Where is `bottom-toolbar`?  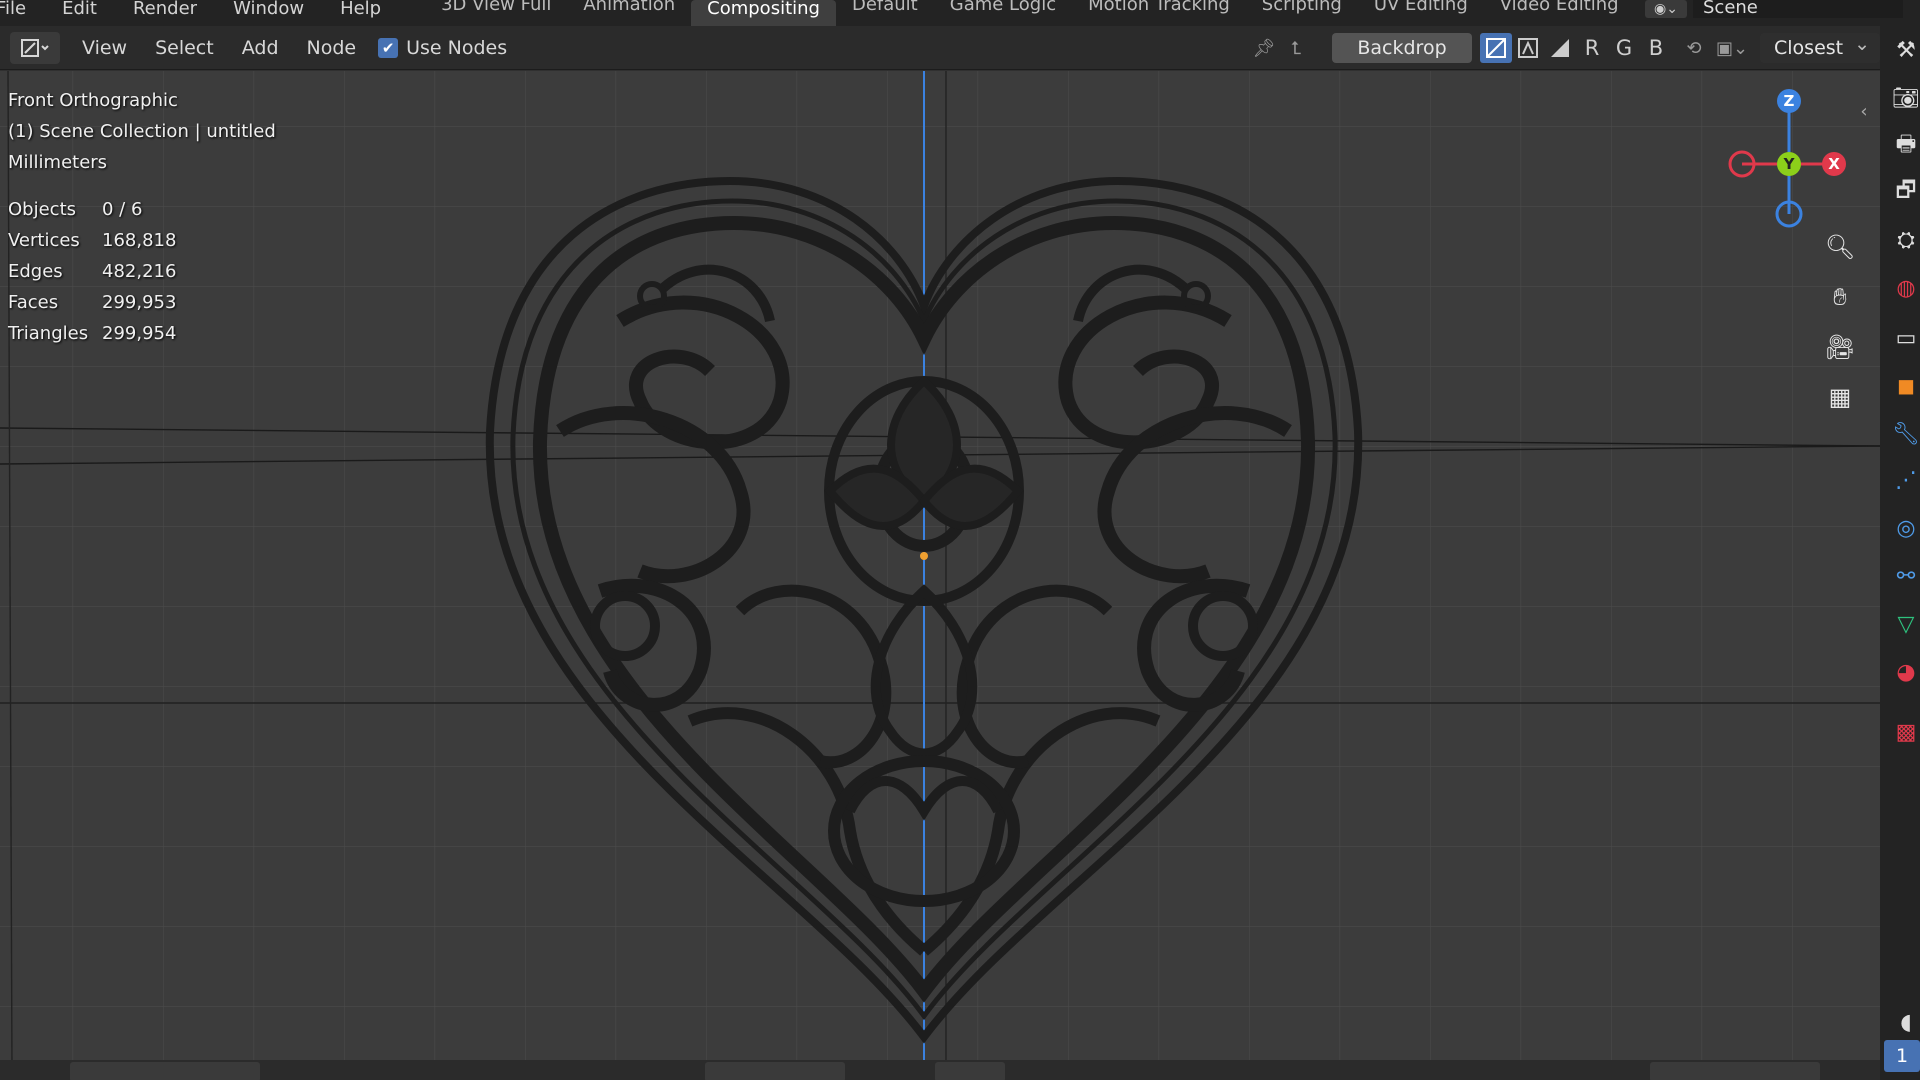
bottom-toolbar is located at coordinates (940, 1070).